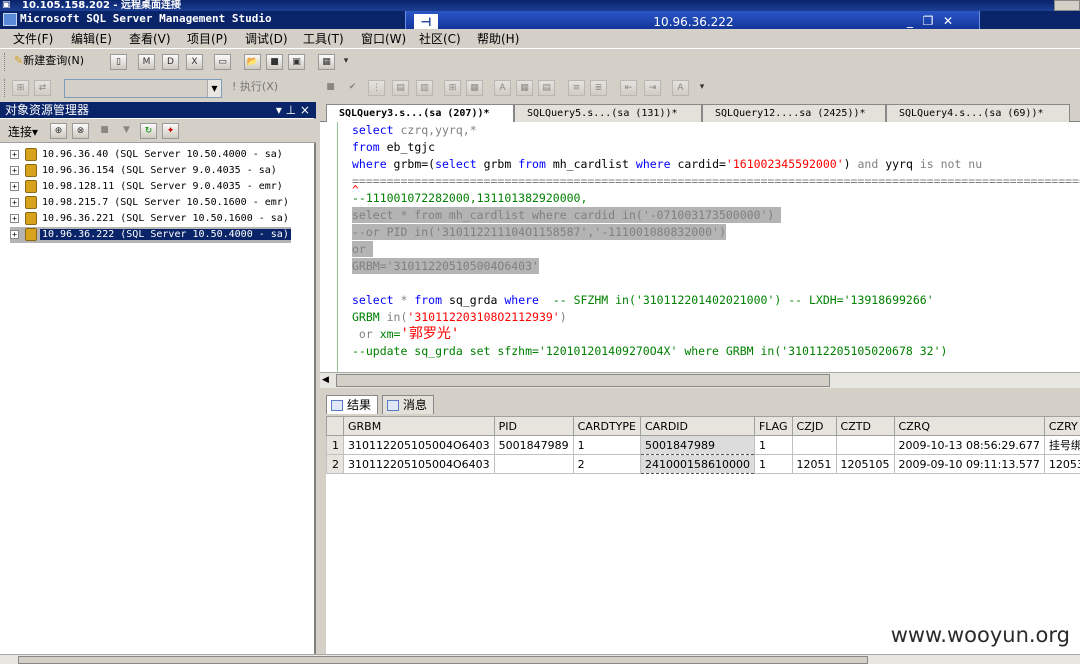 This screenshot has width=1080, height=664. What do you see at coordinates (440, 39) in the screenshot?
I see `menu-community: 社区(C)` at bounding box center [440, 39].